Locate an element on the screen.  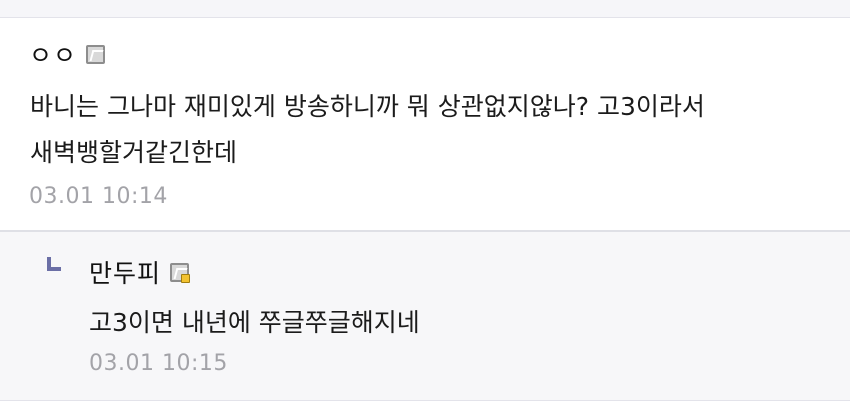
comment-author: ㅇㅇ is located at coordinates (67, 54).